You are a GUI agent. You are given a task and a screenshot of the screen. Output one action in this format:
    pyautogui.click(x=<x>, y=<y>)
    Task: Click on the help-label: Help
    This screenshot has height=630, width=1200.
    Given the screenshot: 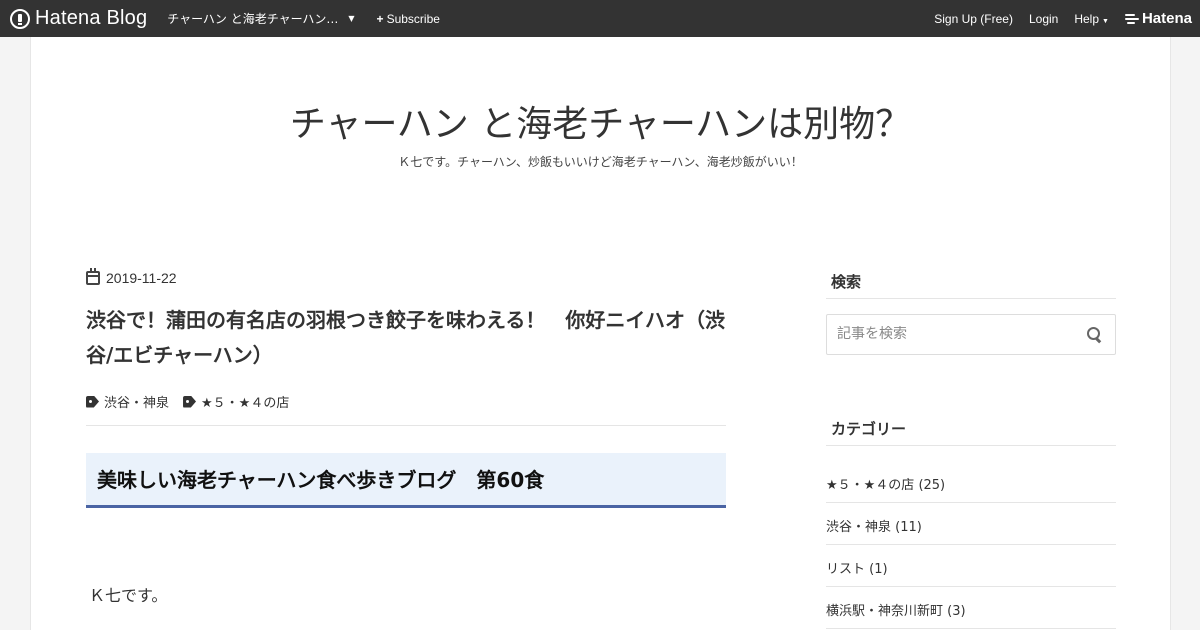 What is the action you would take?
    pyautogui.click(x=1087, y=18)
    